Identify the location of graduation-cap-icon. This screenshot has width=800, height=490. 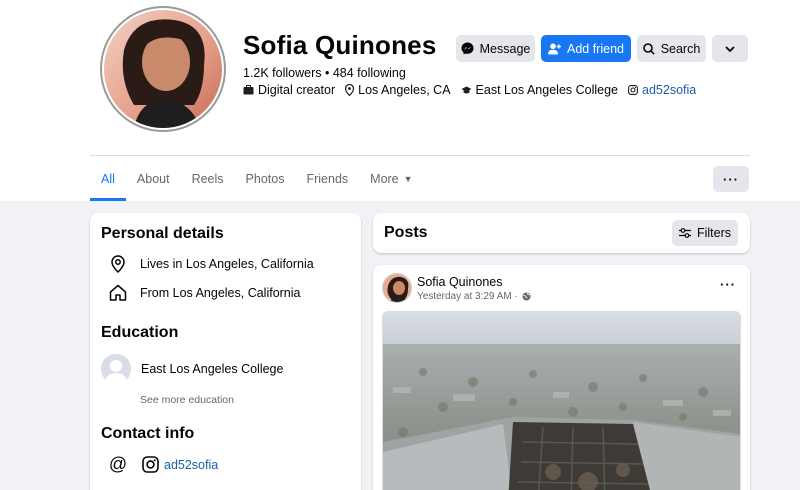
(466, 89).